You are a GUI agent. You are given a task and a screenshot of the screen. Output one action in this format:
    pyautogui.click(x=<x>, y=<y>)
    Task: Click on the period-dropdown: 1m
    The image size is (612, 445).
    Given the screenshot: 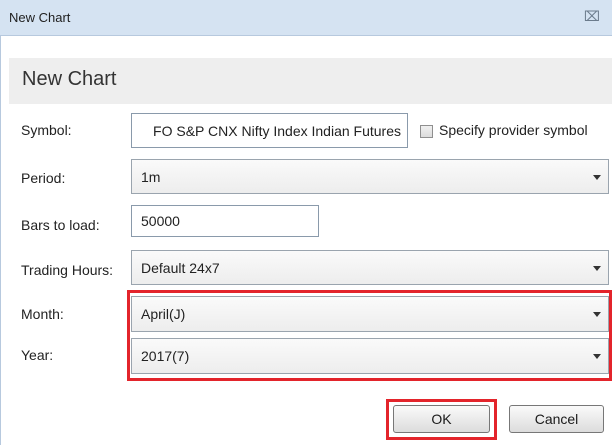 What is the action you would take?
    pyautogui.click(x=370, y=176)
    